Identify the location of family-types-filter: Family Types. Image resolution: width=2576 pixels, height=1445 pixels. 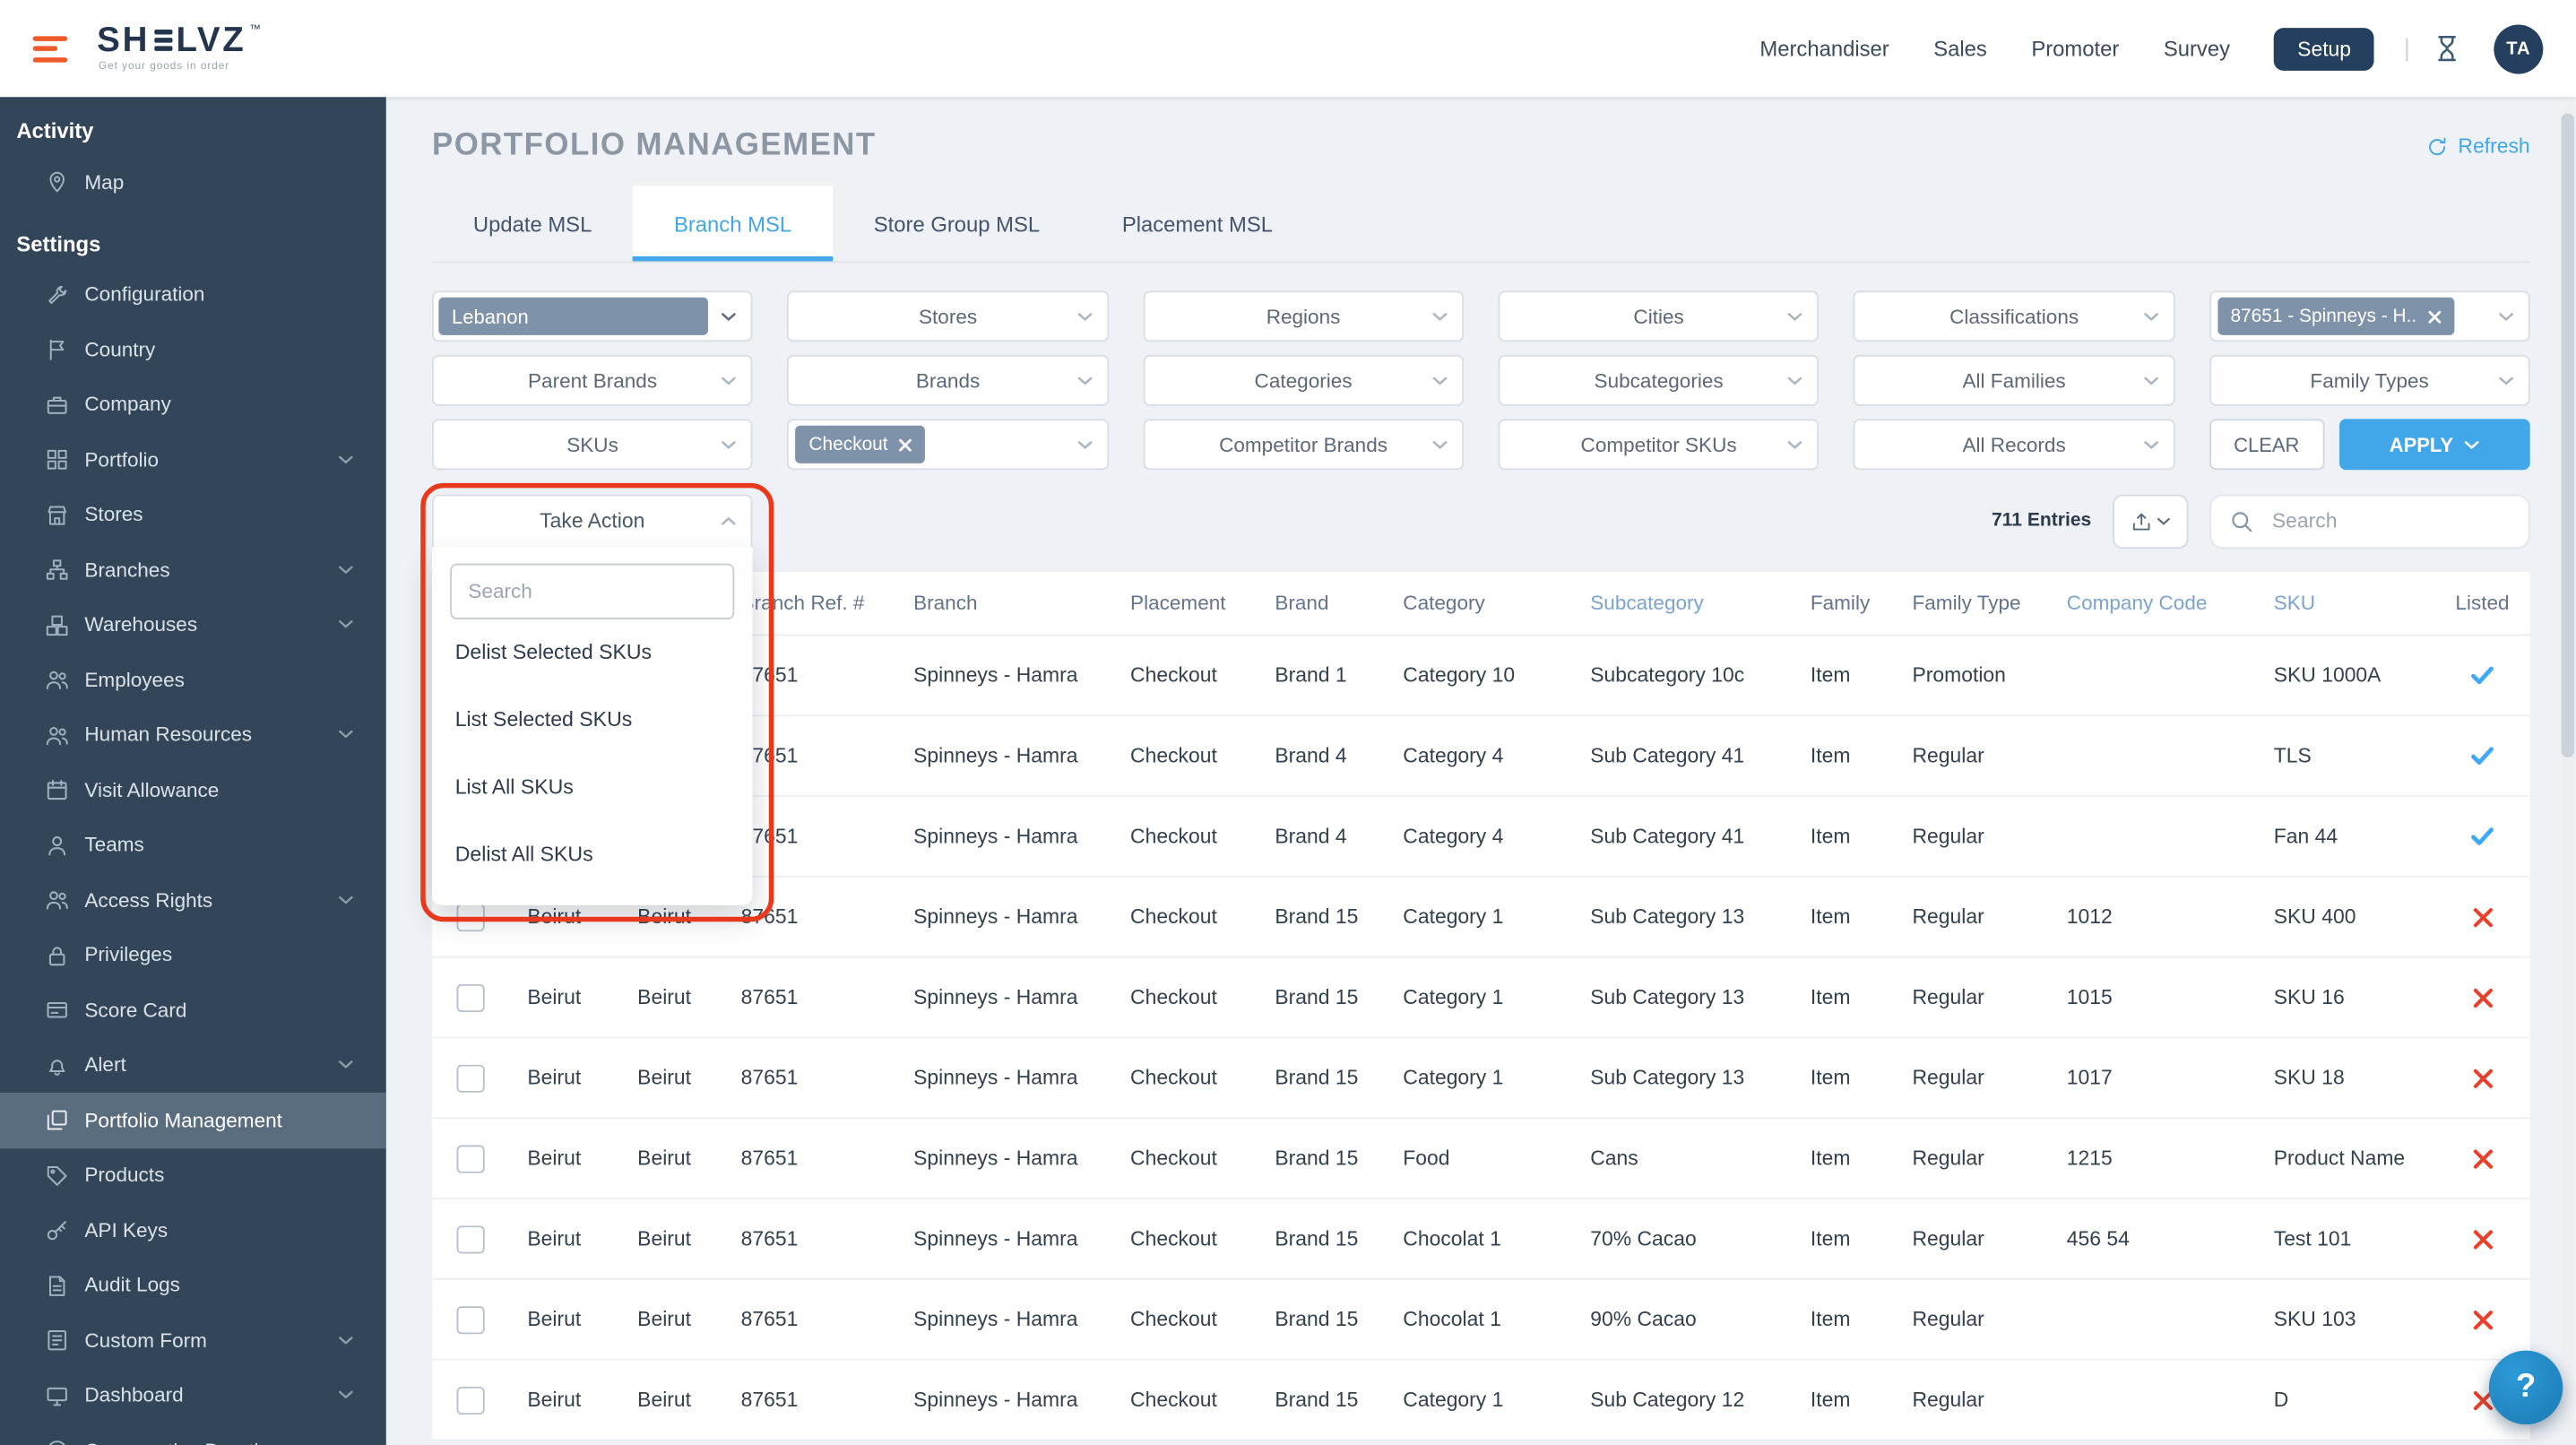
(2369, 380).